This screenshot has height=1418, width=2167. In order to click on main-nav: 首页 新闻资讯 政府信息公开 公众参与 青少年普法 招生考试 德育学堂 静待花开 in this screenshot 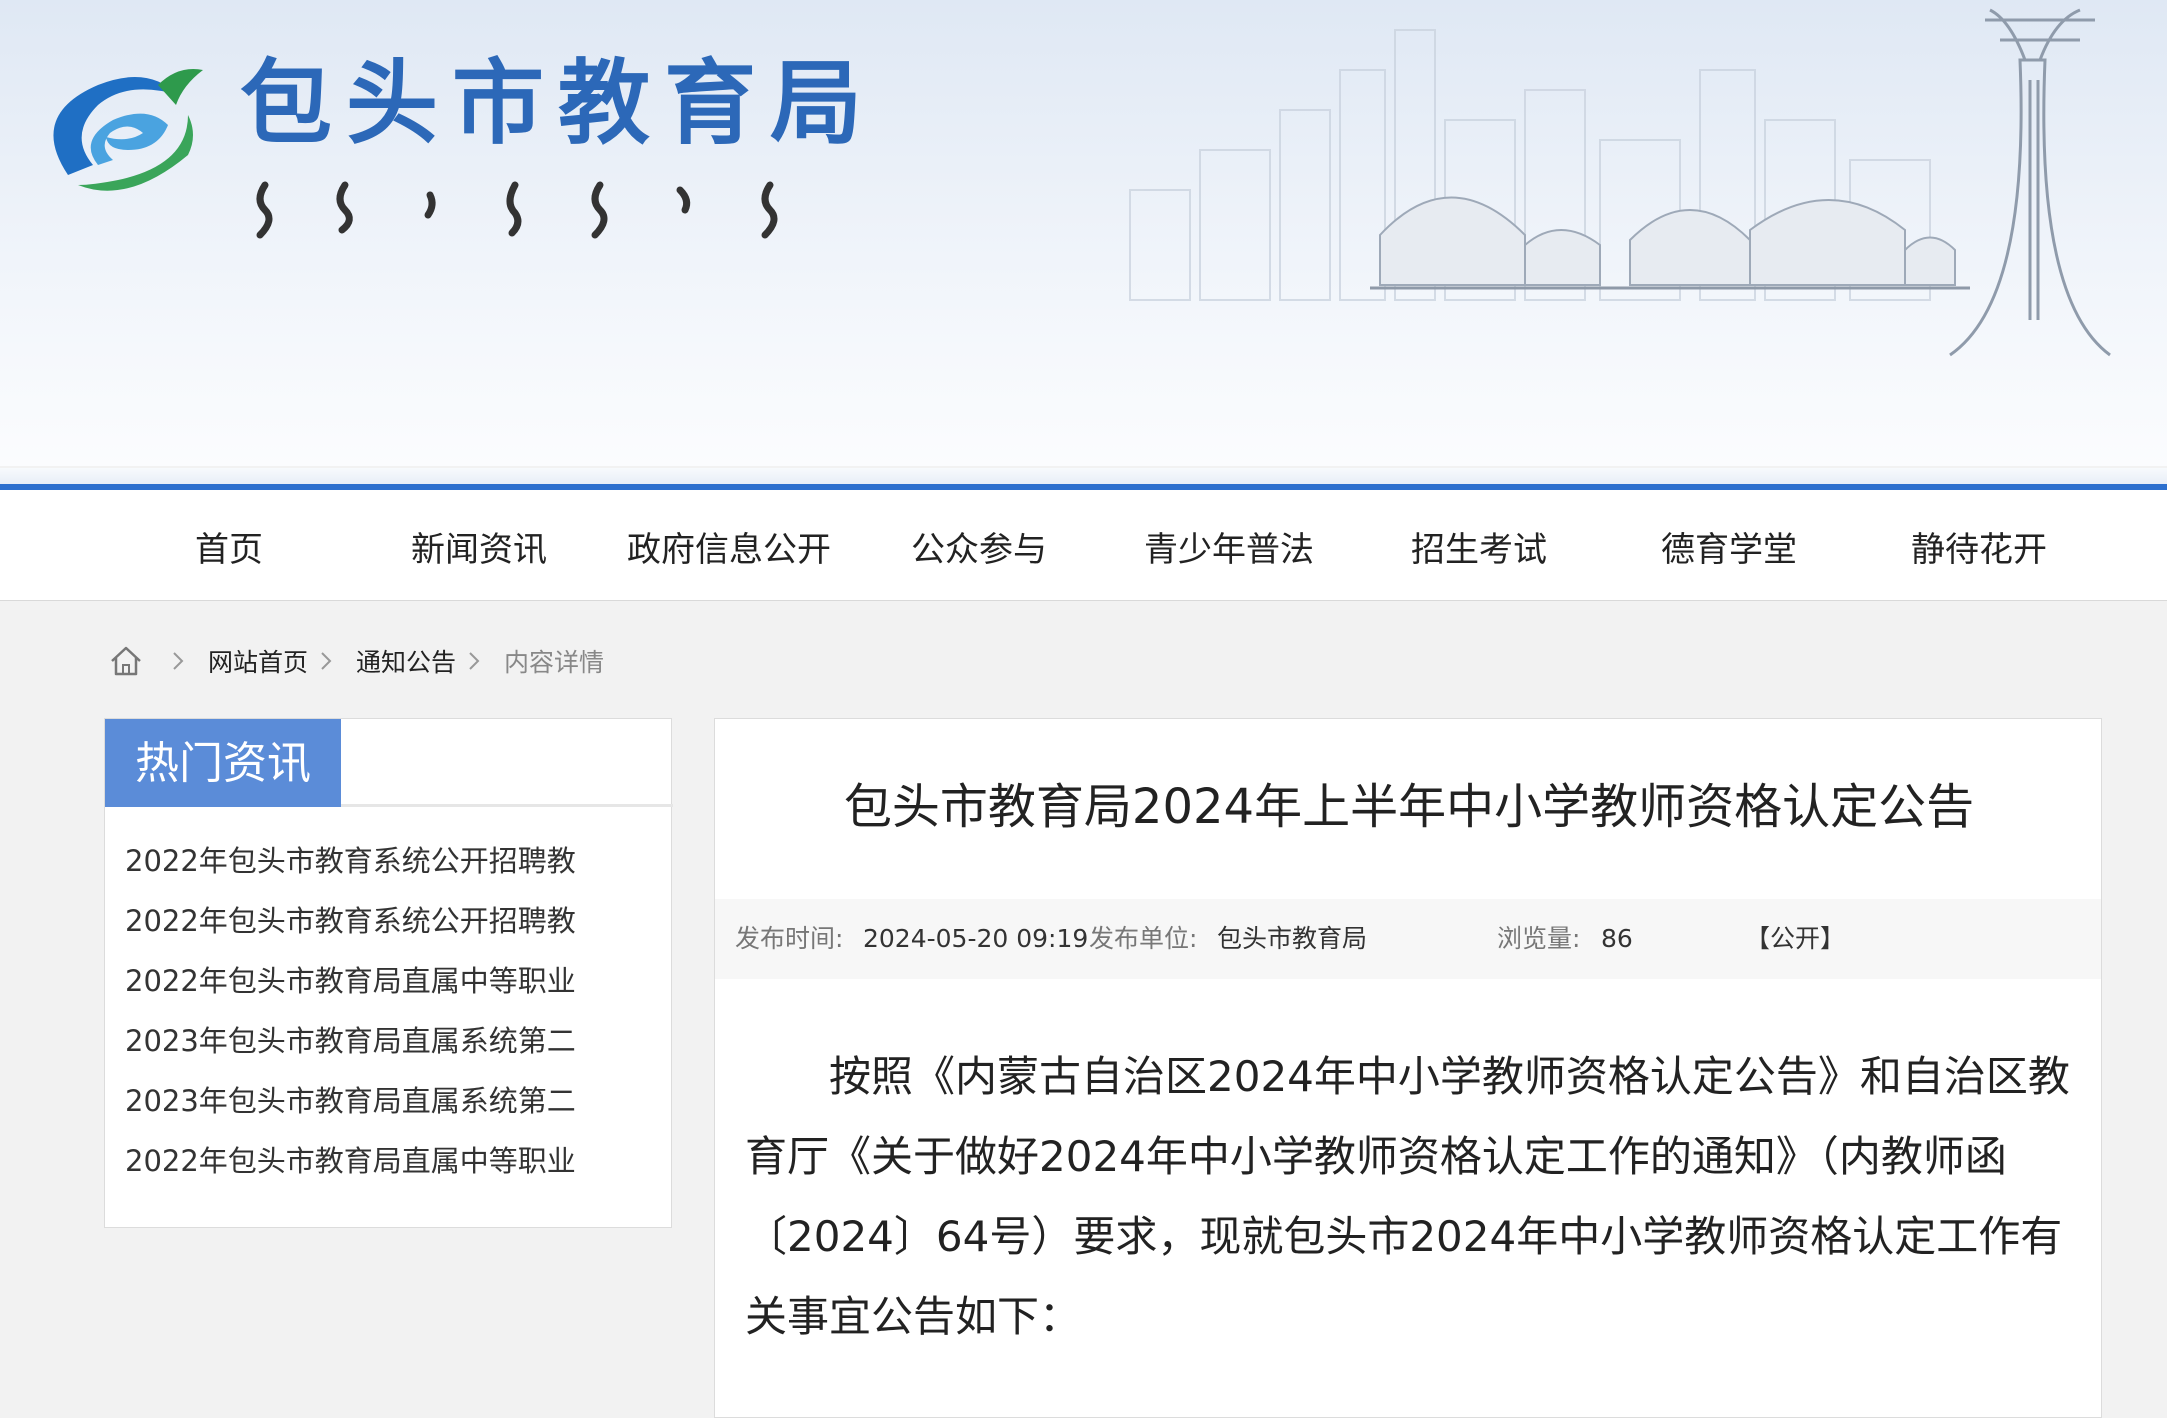, I will do `click(1083, 545)`.